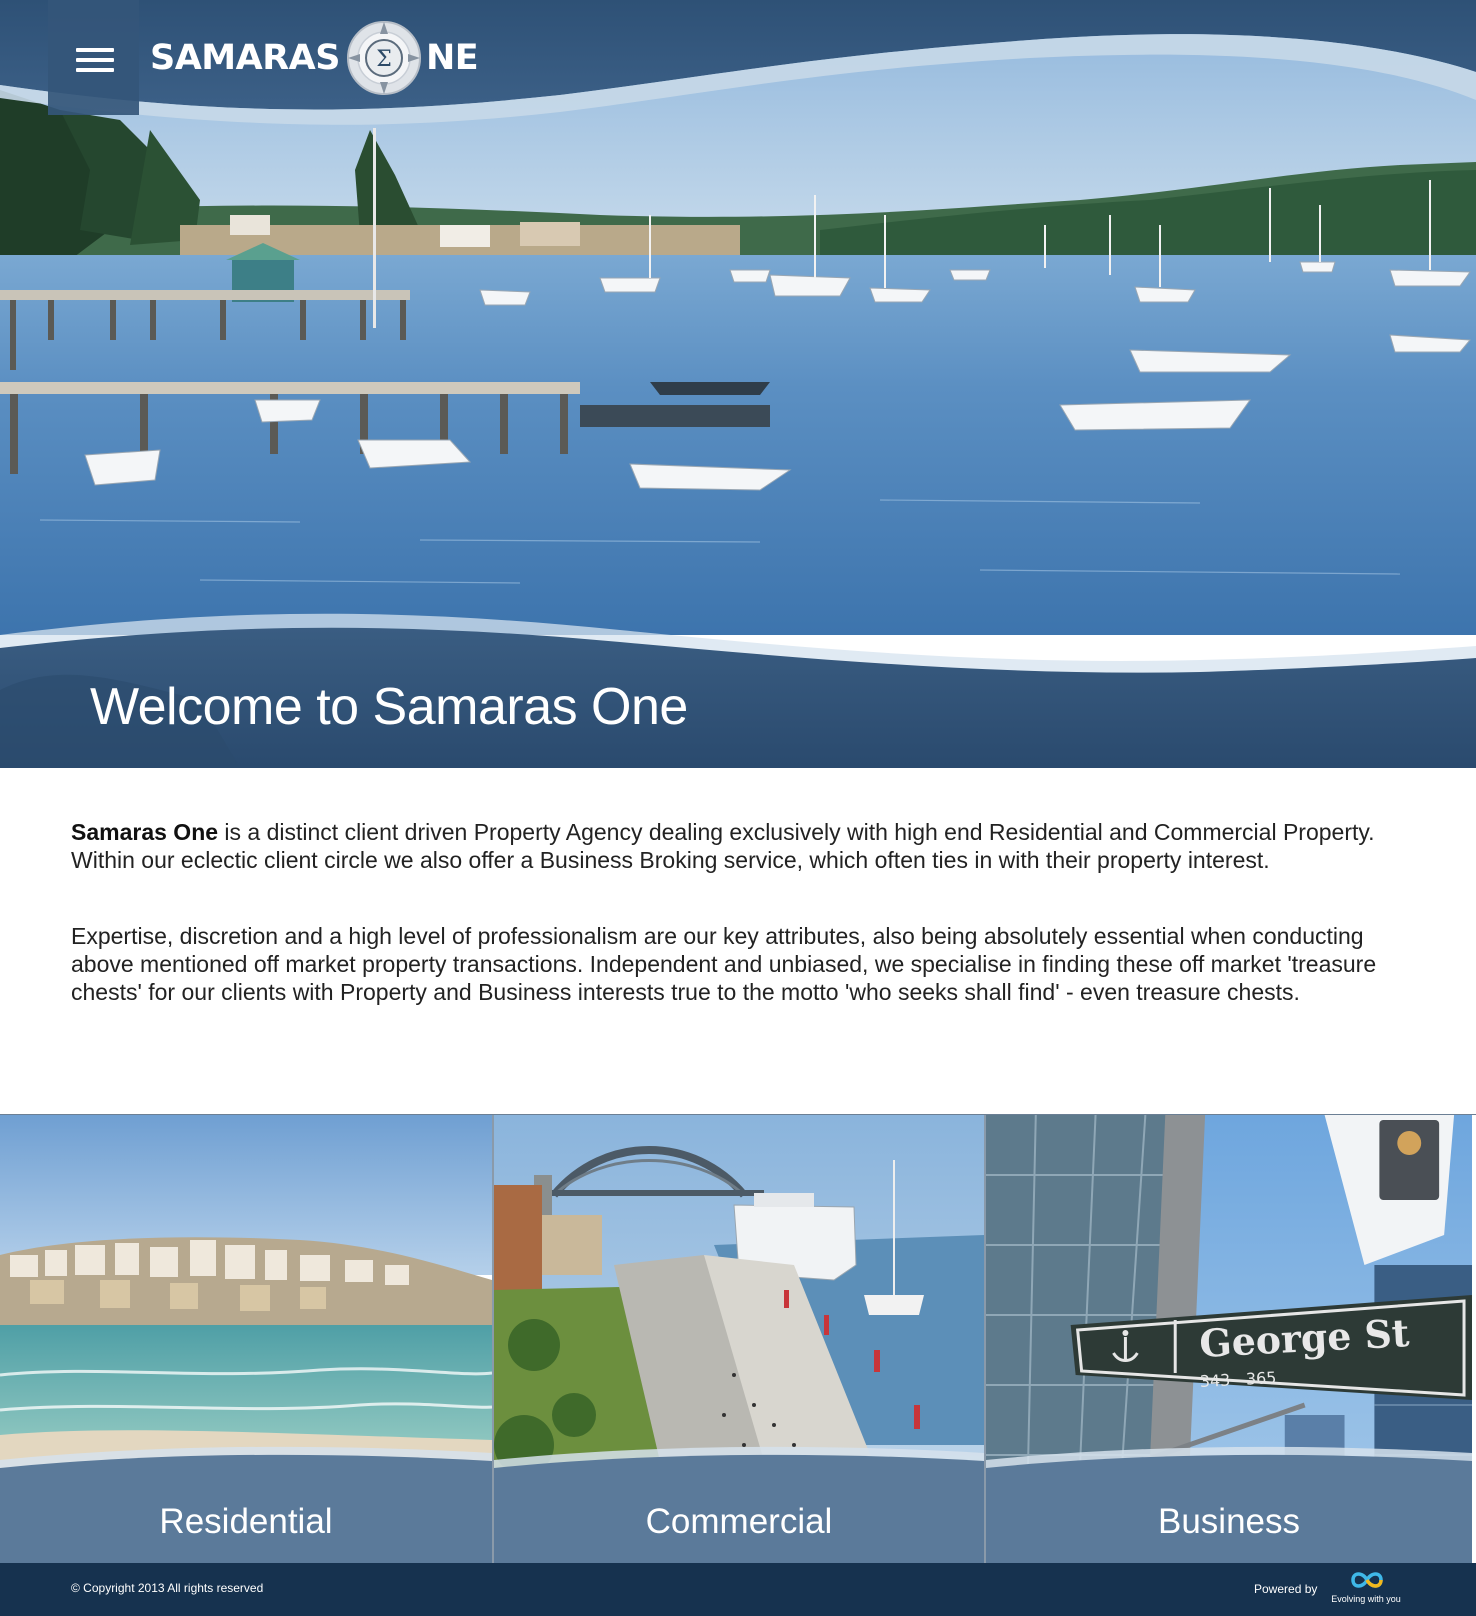 This screenshot has height=1616, width=1476. Describe the element at coordinates (1366, 1590) in the screenshot. I see `developer-brand-link: Evolving with you` at that location.